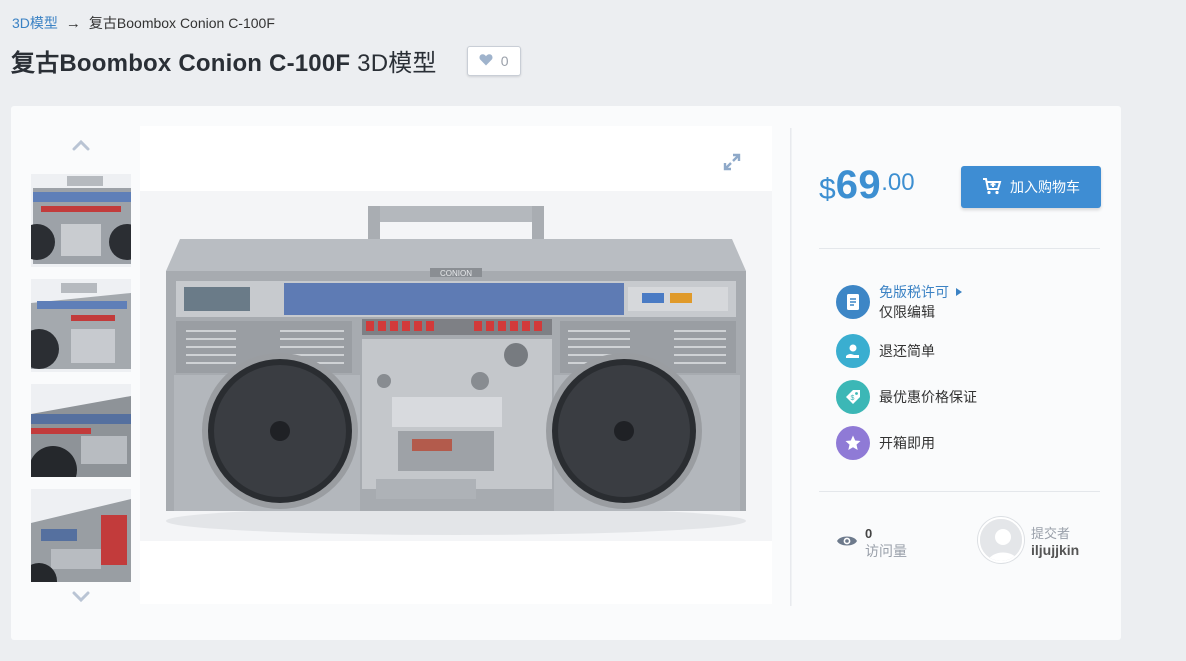 The height and width of the screenshot is (661, 1186). Describe the element at coordinates (73, 23) in the screenshot. I see `breadcrumb-arrow: →` at that location.